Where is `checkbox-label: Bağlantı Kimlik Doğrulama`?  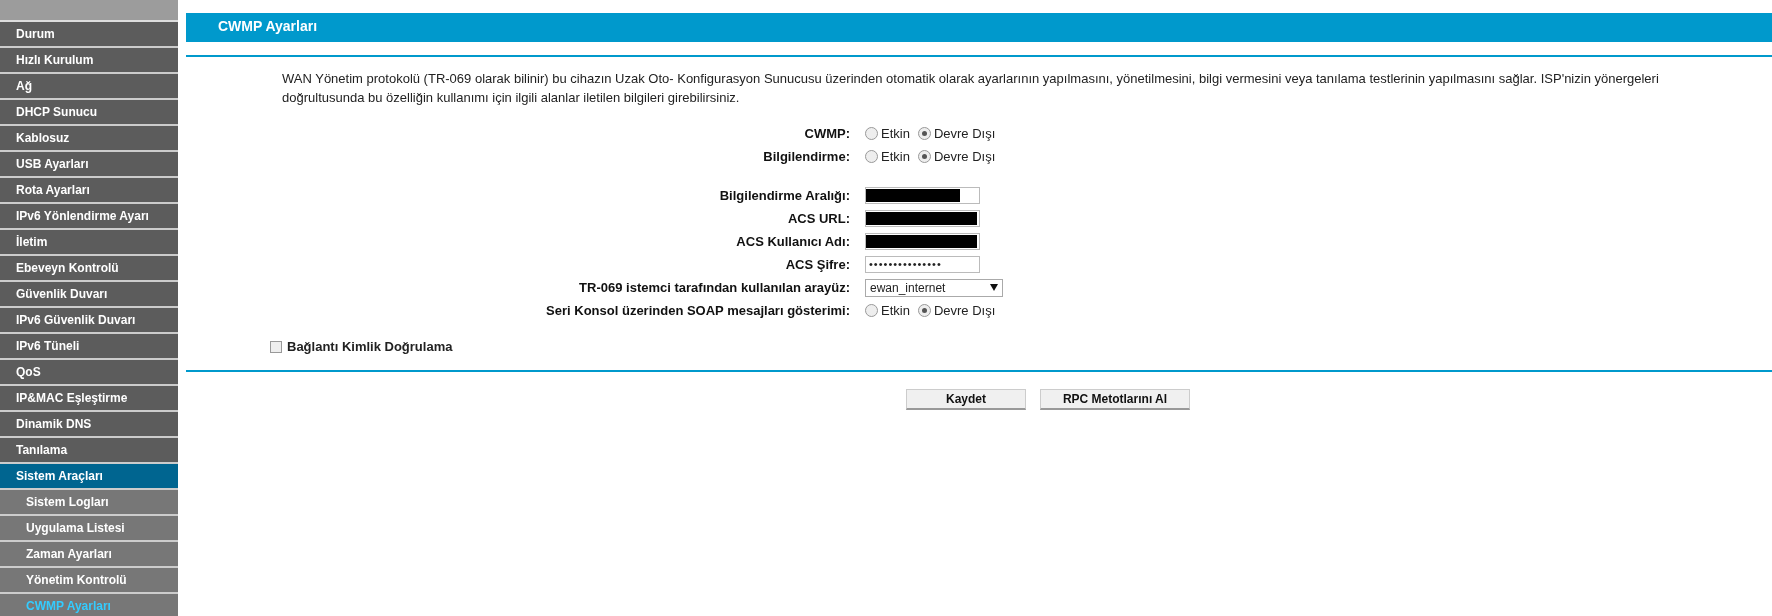 checkbox-label: Bağlantı Kimlik Doğrulama is located at coordinates (370, 346).